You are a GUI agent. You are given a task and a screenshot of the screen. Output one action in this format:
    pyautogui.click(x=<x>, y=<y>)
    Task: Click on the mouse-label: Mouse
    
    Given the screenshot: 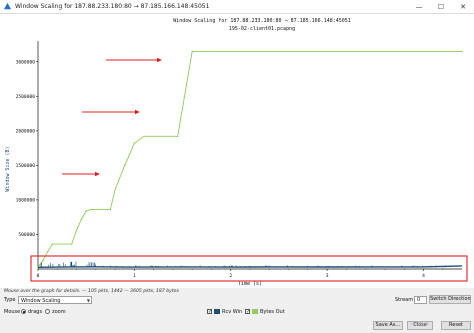 What is the action you would take?
    pyautogui.click(x=12, y=312)
    